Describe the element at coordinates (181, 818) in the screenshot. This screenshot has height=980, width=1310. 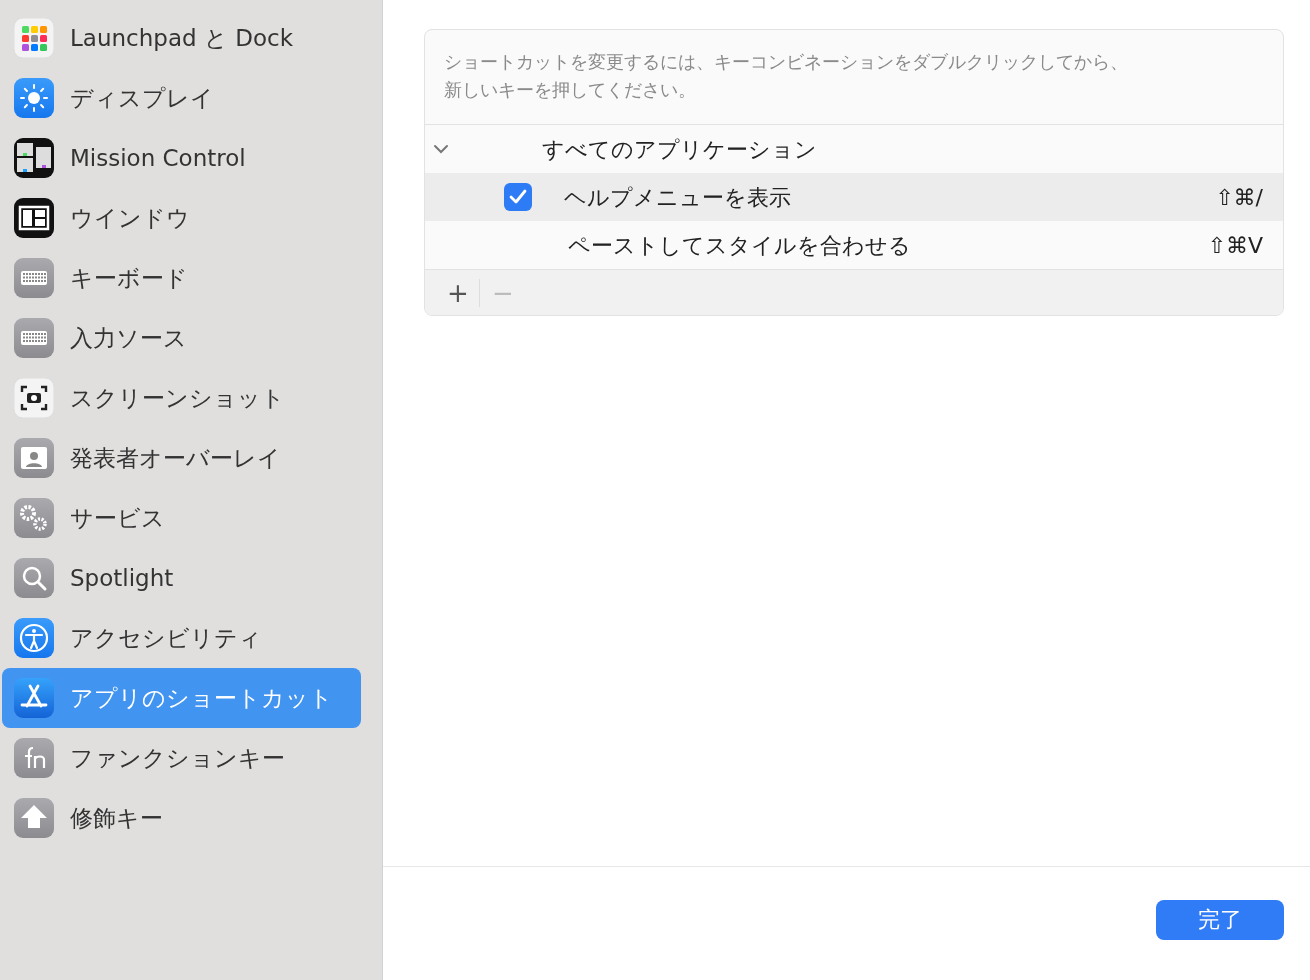
I see `sidebar-item: 修飾キー` at that location.